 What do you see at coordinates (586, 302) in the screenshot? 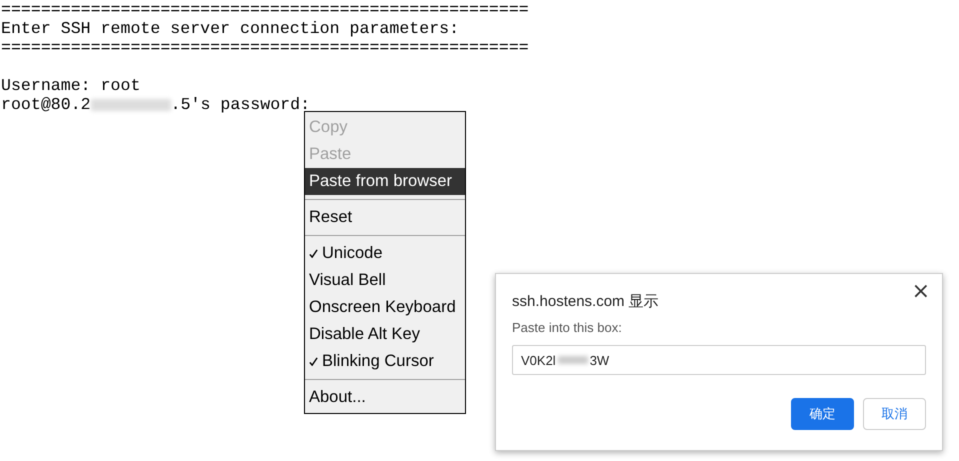
I see `dialog-title: ssh.hostens.com 显示` at bounding box center [586, 302].